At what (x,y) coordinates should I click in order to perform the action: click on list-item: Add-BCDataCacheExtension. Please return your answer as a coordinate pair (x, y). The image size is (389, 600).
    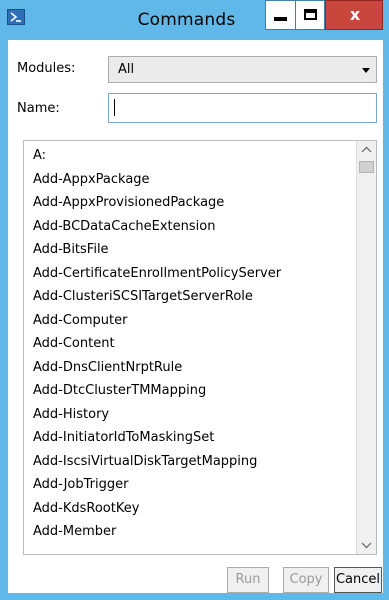
    Looking at the image, I should click on (124, 226).